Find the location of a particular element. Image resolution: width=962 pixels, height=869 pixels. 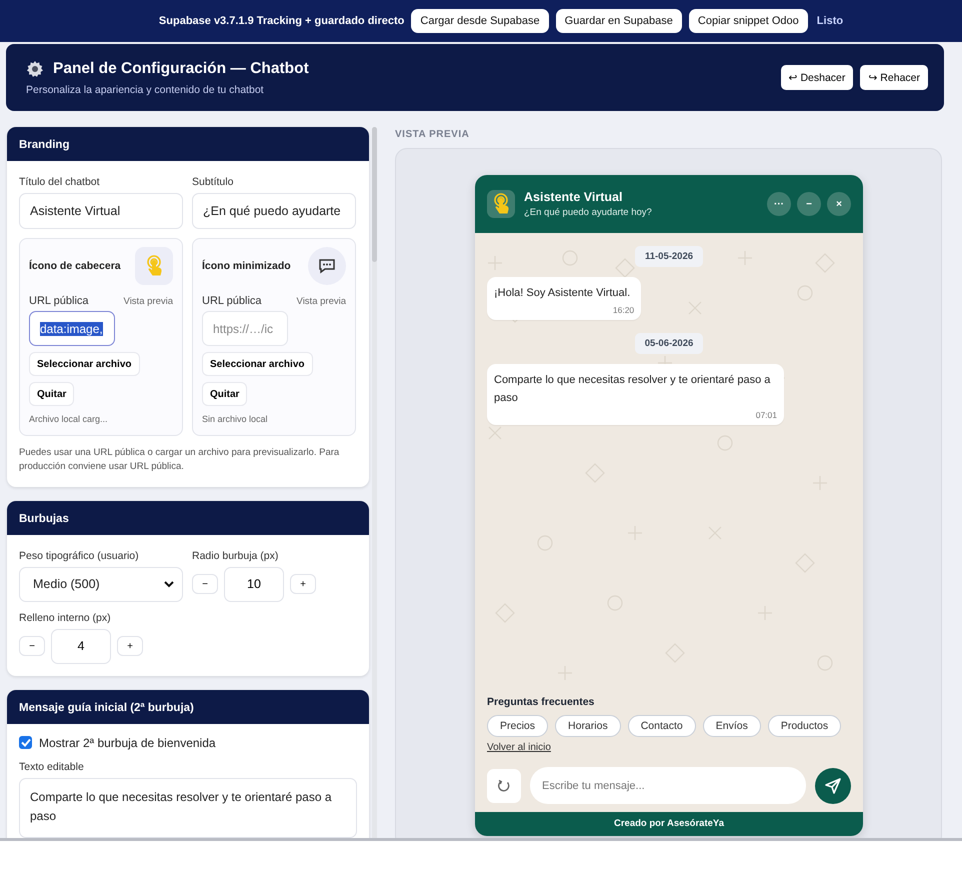

faq-chip: Envíos is located at coordinates (731, 726).